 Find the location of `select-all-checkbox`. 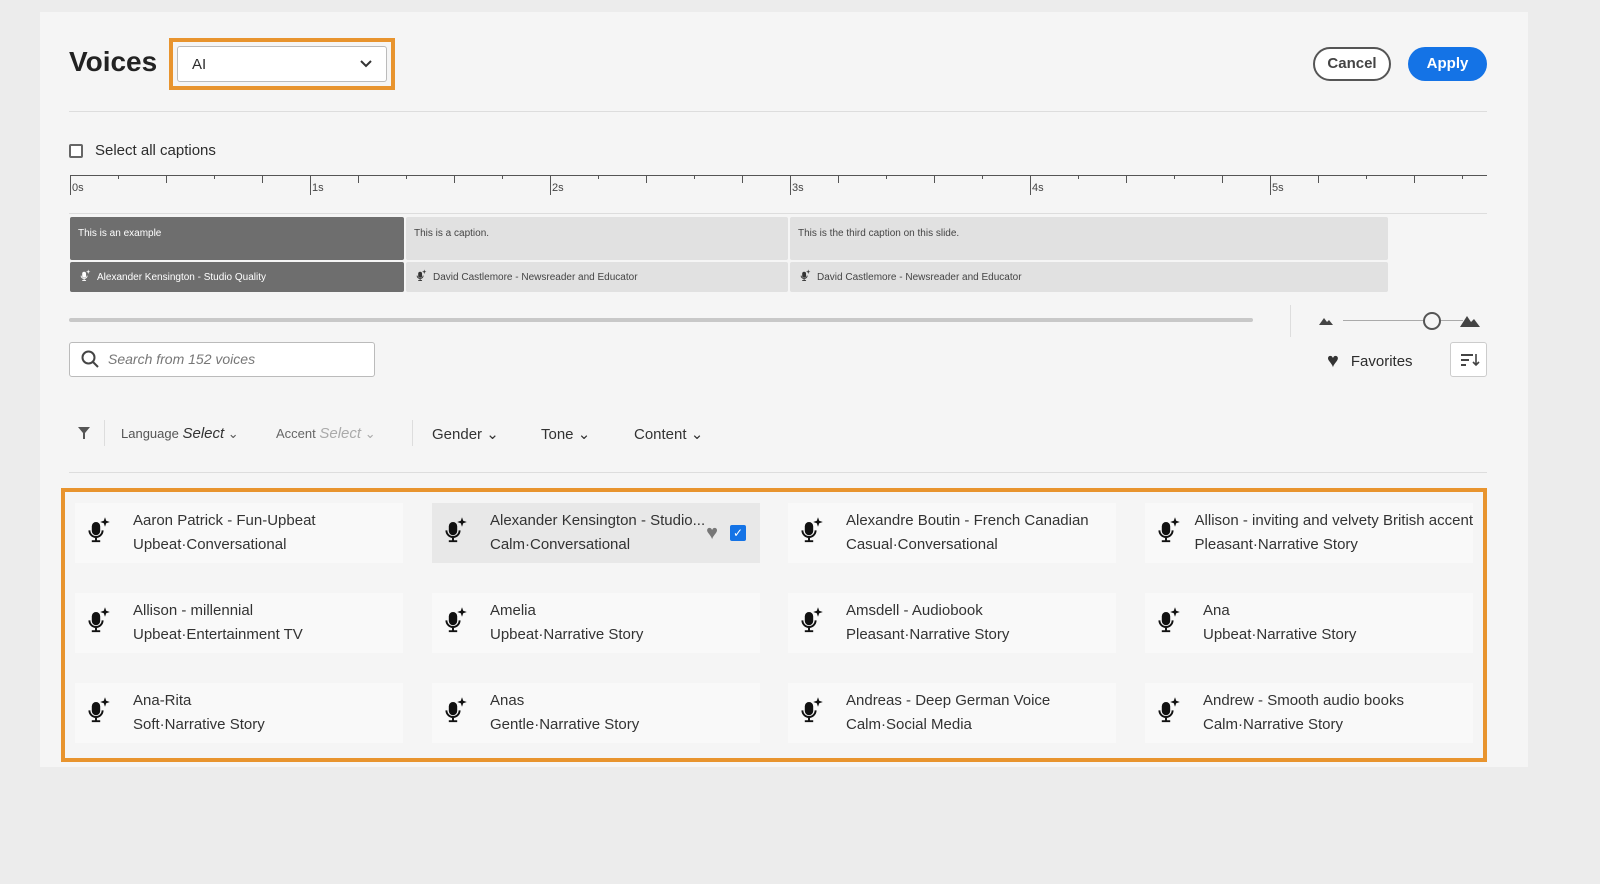

select-all-checkbox is located at coordinates (76, 151).